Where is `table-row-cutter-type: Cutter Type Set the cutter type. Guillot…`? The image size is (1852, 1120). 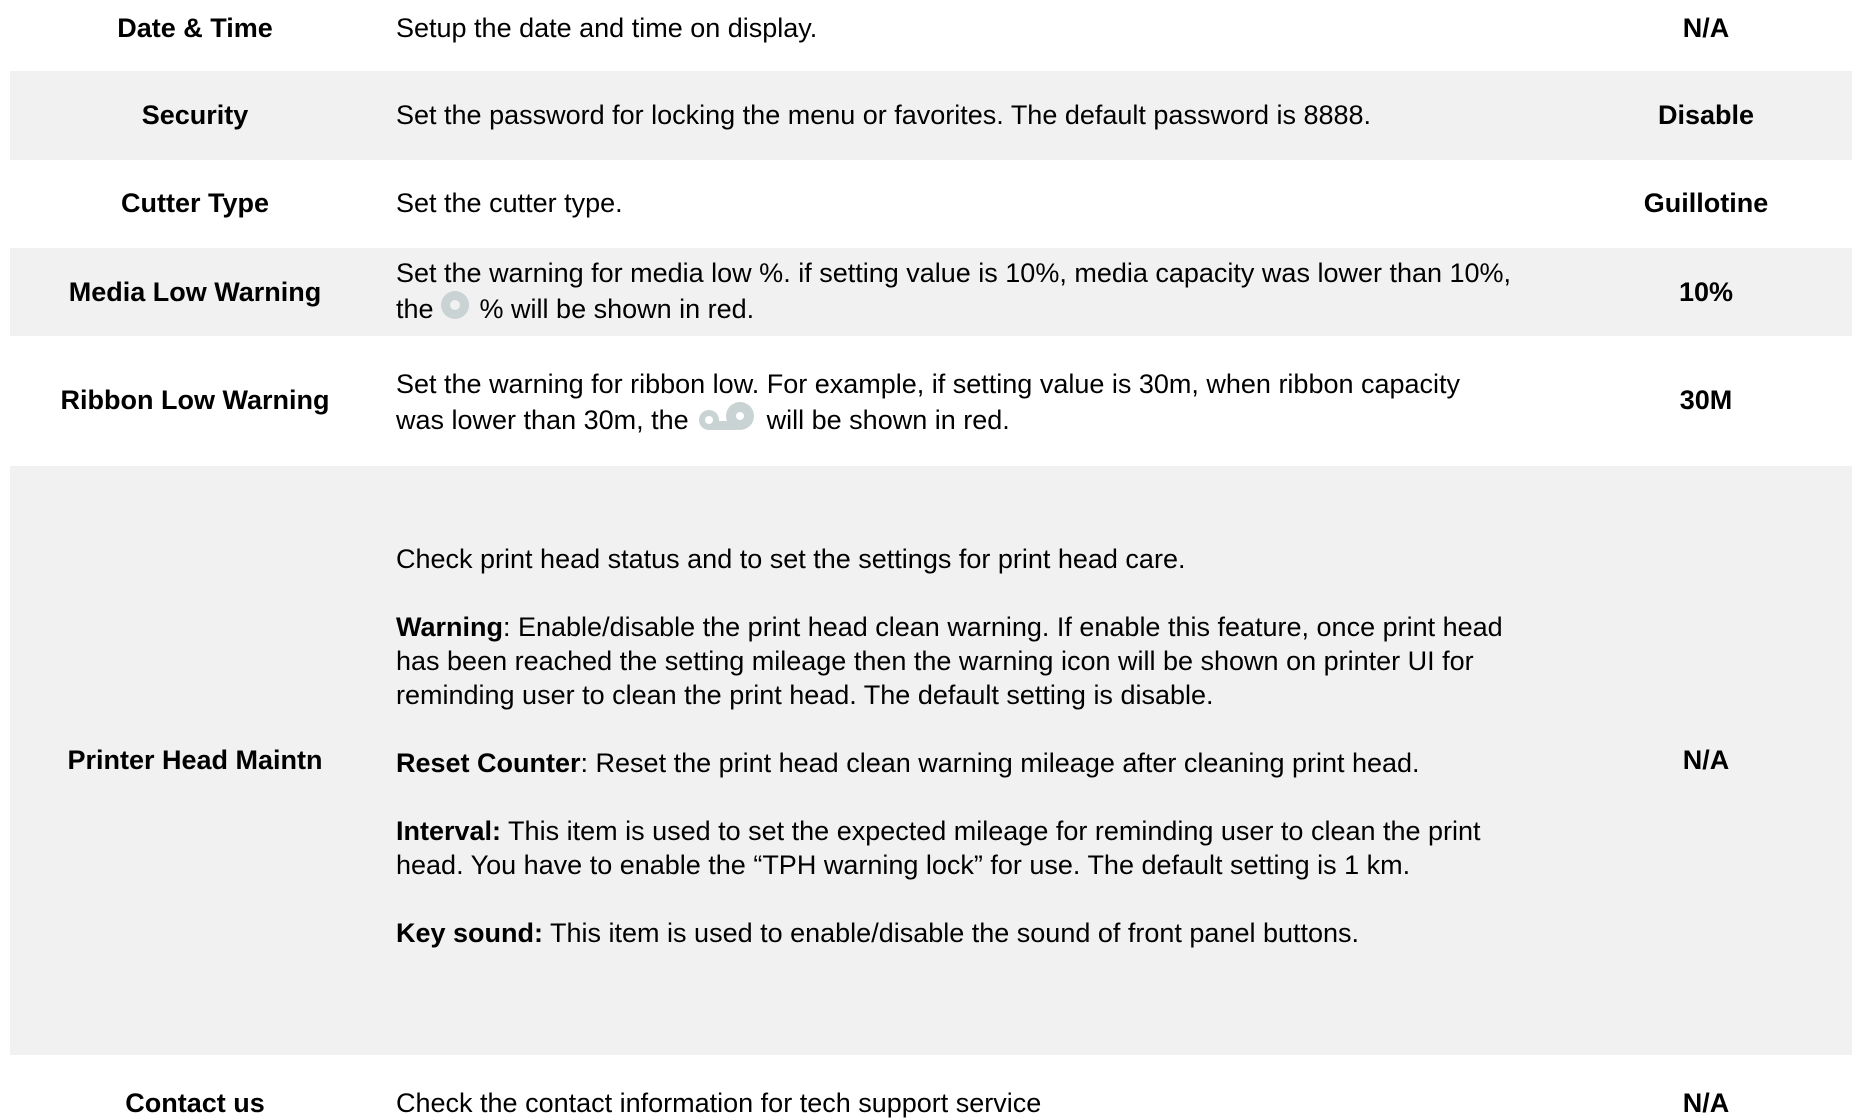
table-row-cutter-type: Cutter Type Set the cutter type. Guillot… is located at coordinates (931, 204).